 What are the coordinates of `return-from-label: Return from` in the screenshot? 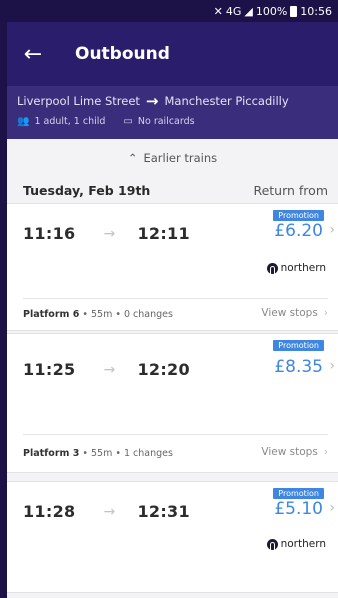 It's located at (290, 190).